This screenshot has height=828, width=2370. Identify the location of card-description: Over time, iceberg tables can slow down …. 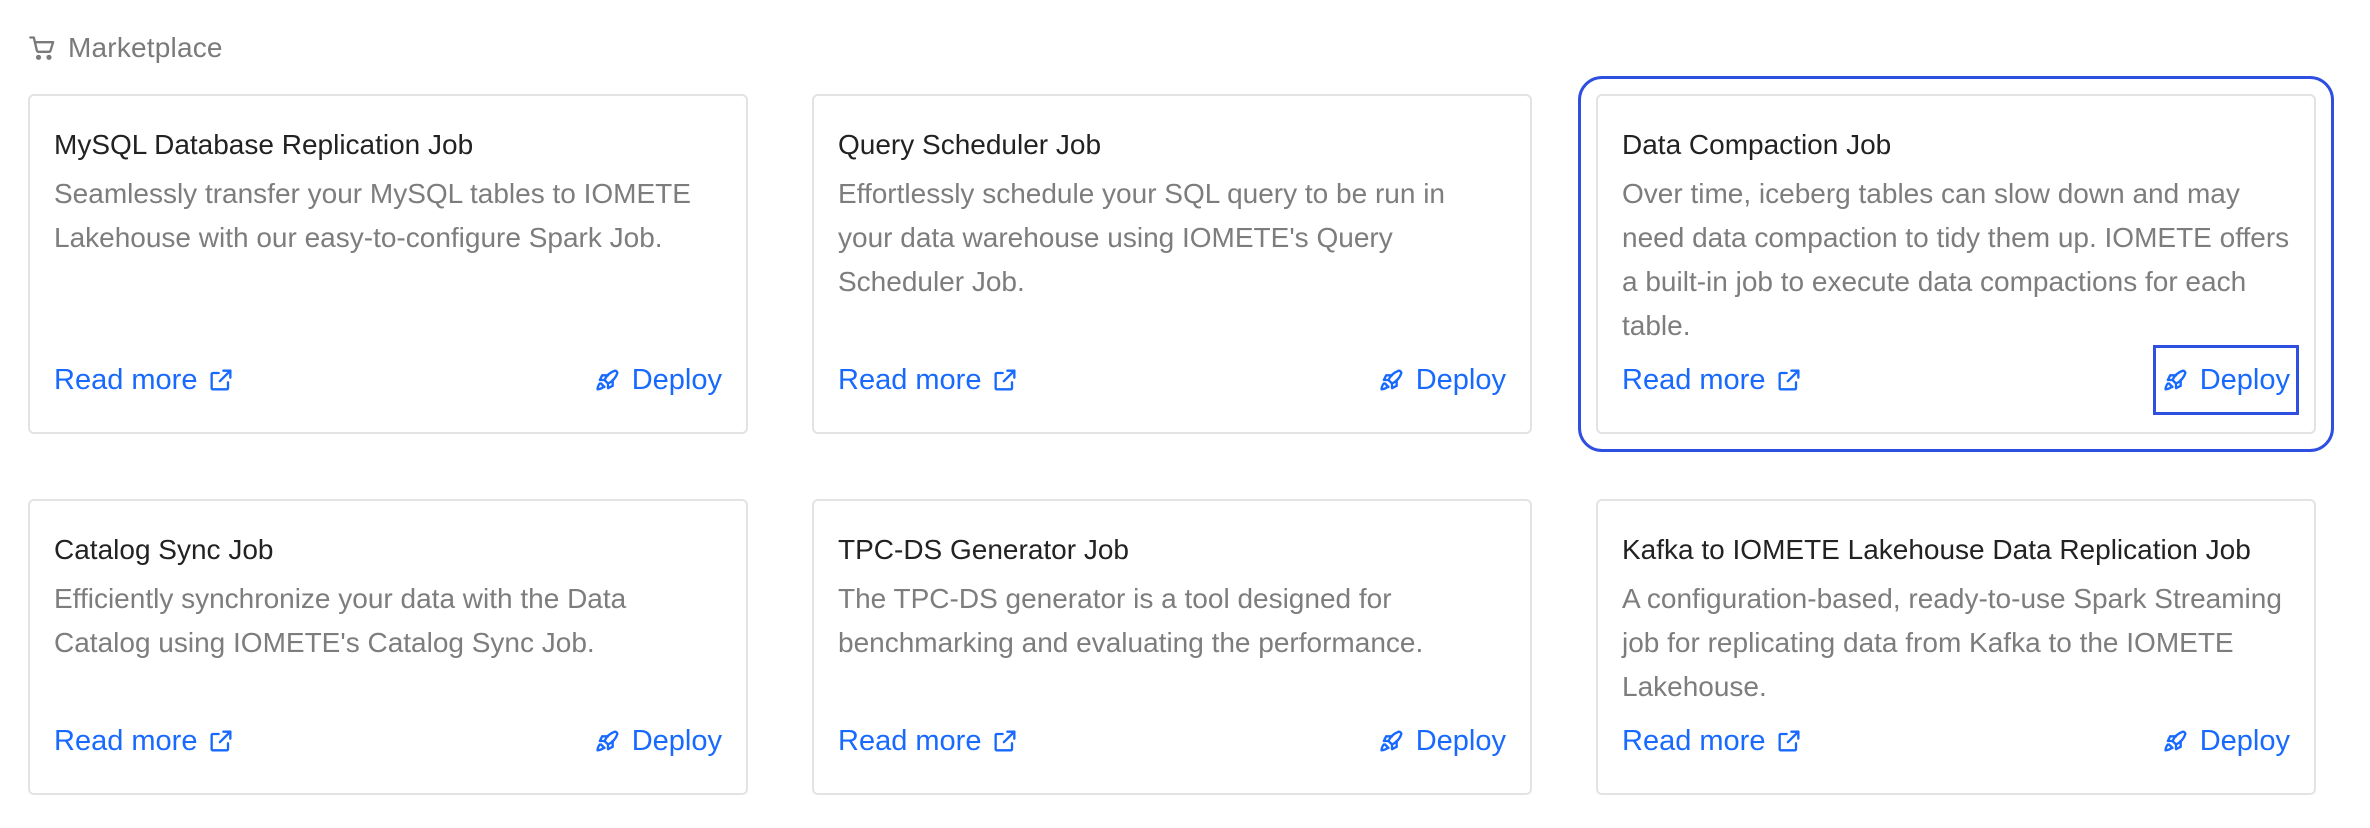
(1956, 259).